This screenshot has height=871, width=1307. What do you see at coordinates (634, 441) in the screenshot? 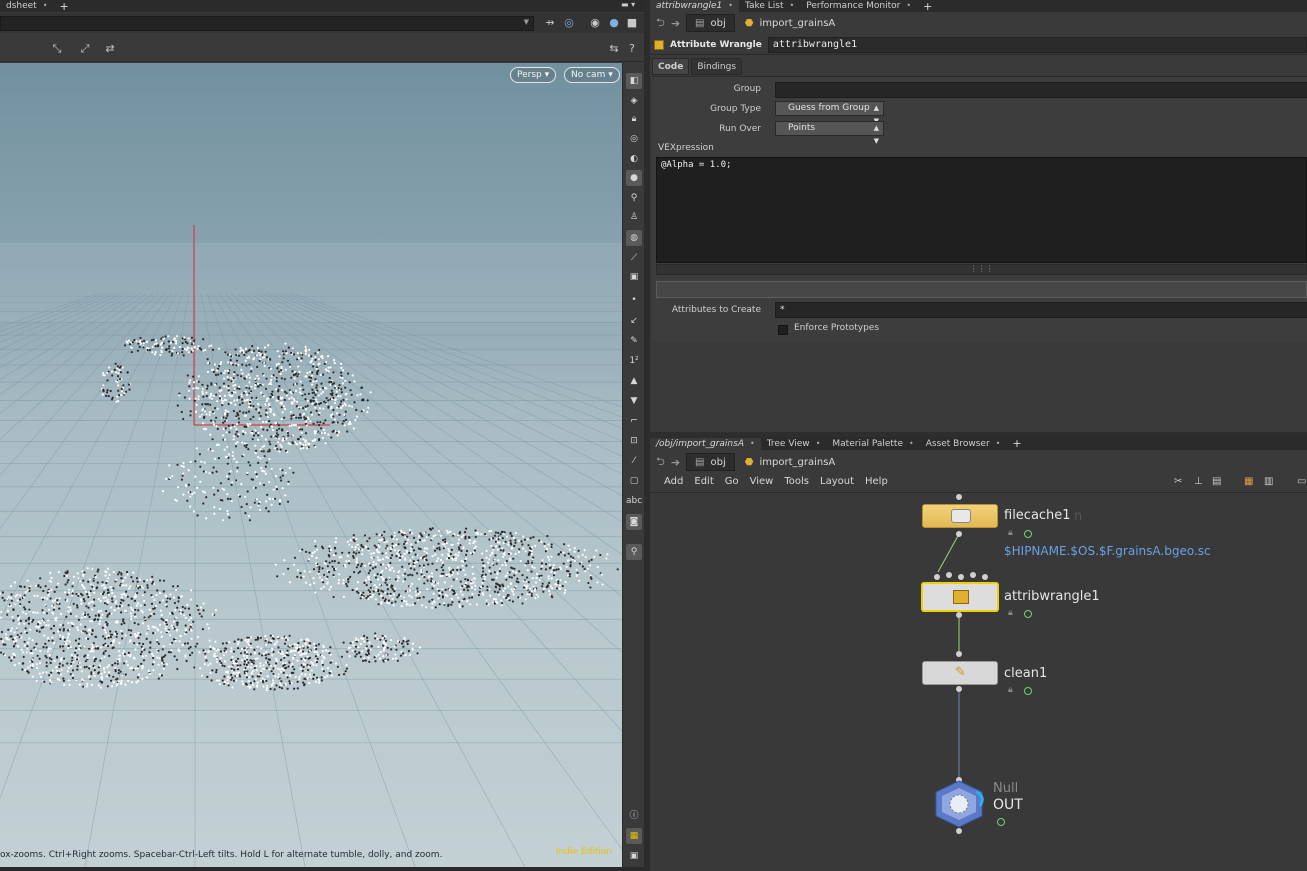
I see `frame-icon: ⊡` at bounding box center [634, 441].